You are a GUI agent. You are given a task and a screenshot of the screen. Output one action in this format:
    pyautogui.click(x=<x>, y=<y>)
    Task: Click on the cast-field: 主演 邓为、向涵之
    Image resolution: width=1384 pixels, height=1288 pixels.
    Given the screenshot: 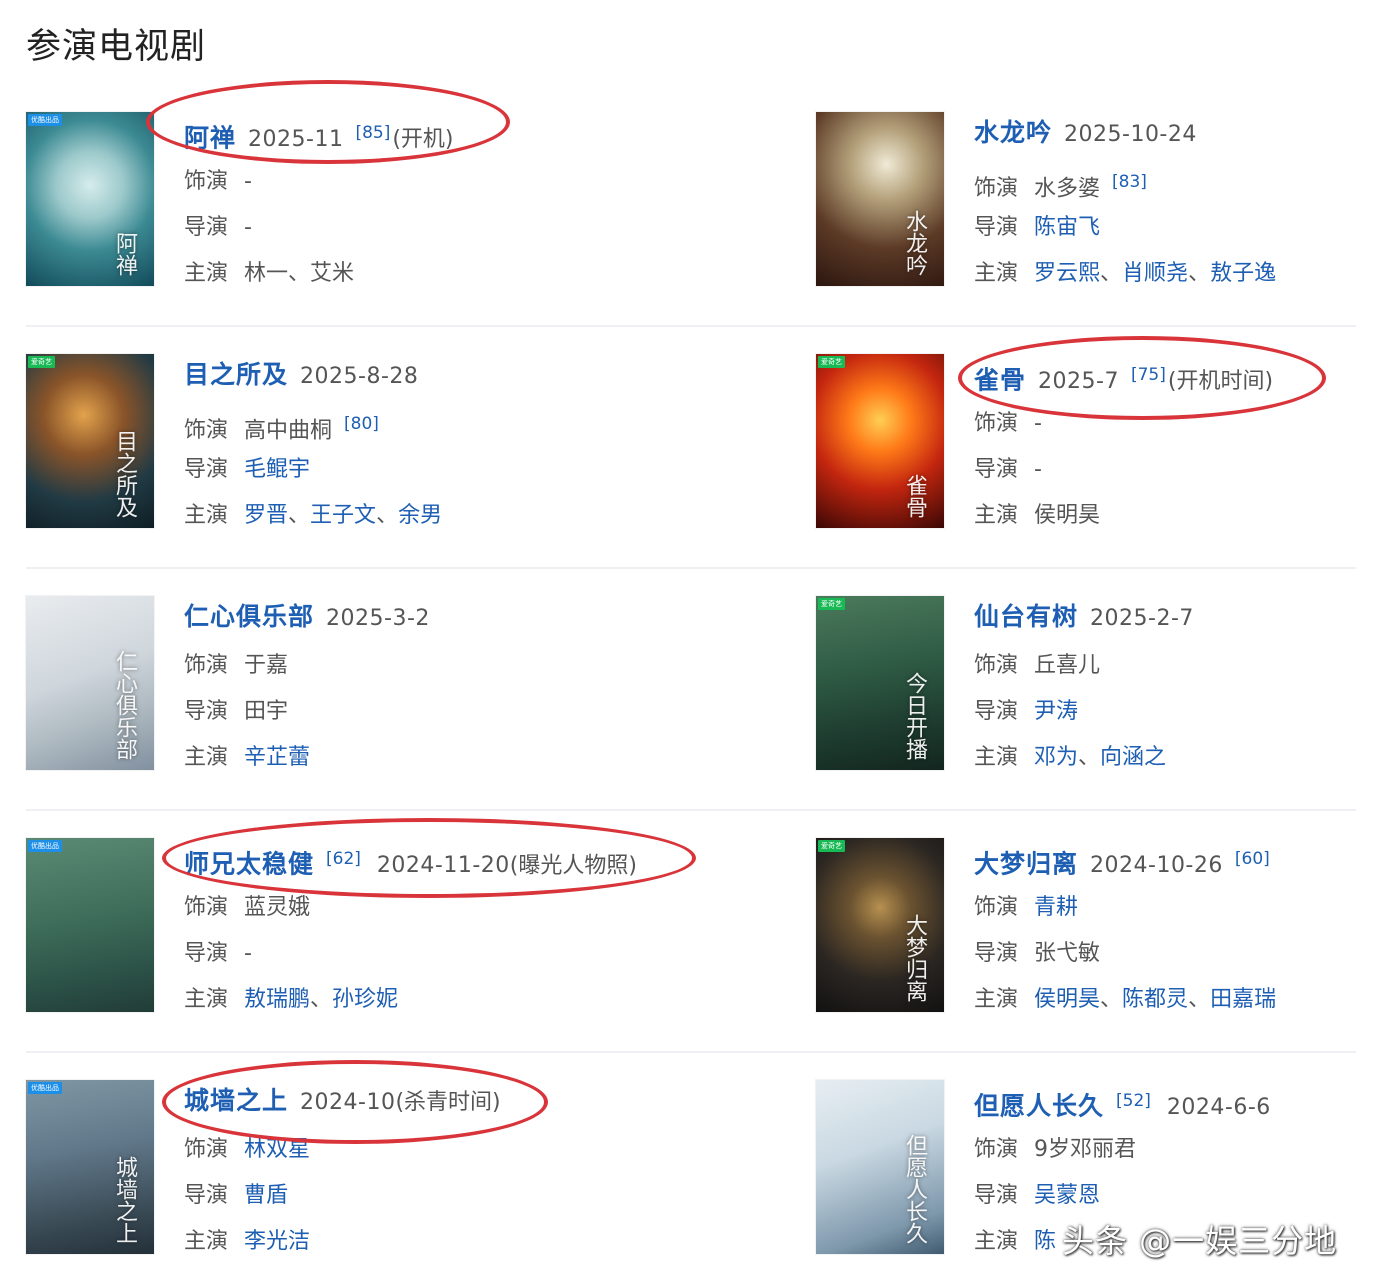 What is the action you would take?
    pyautogui.click(x=1070, y=758)
    